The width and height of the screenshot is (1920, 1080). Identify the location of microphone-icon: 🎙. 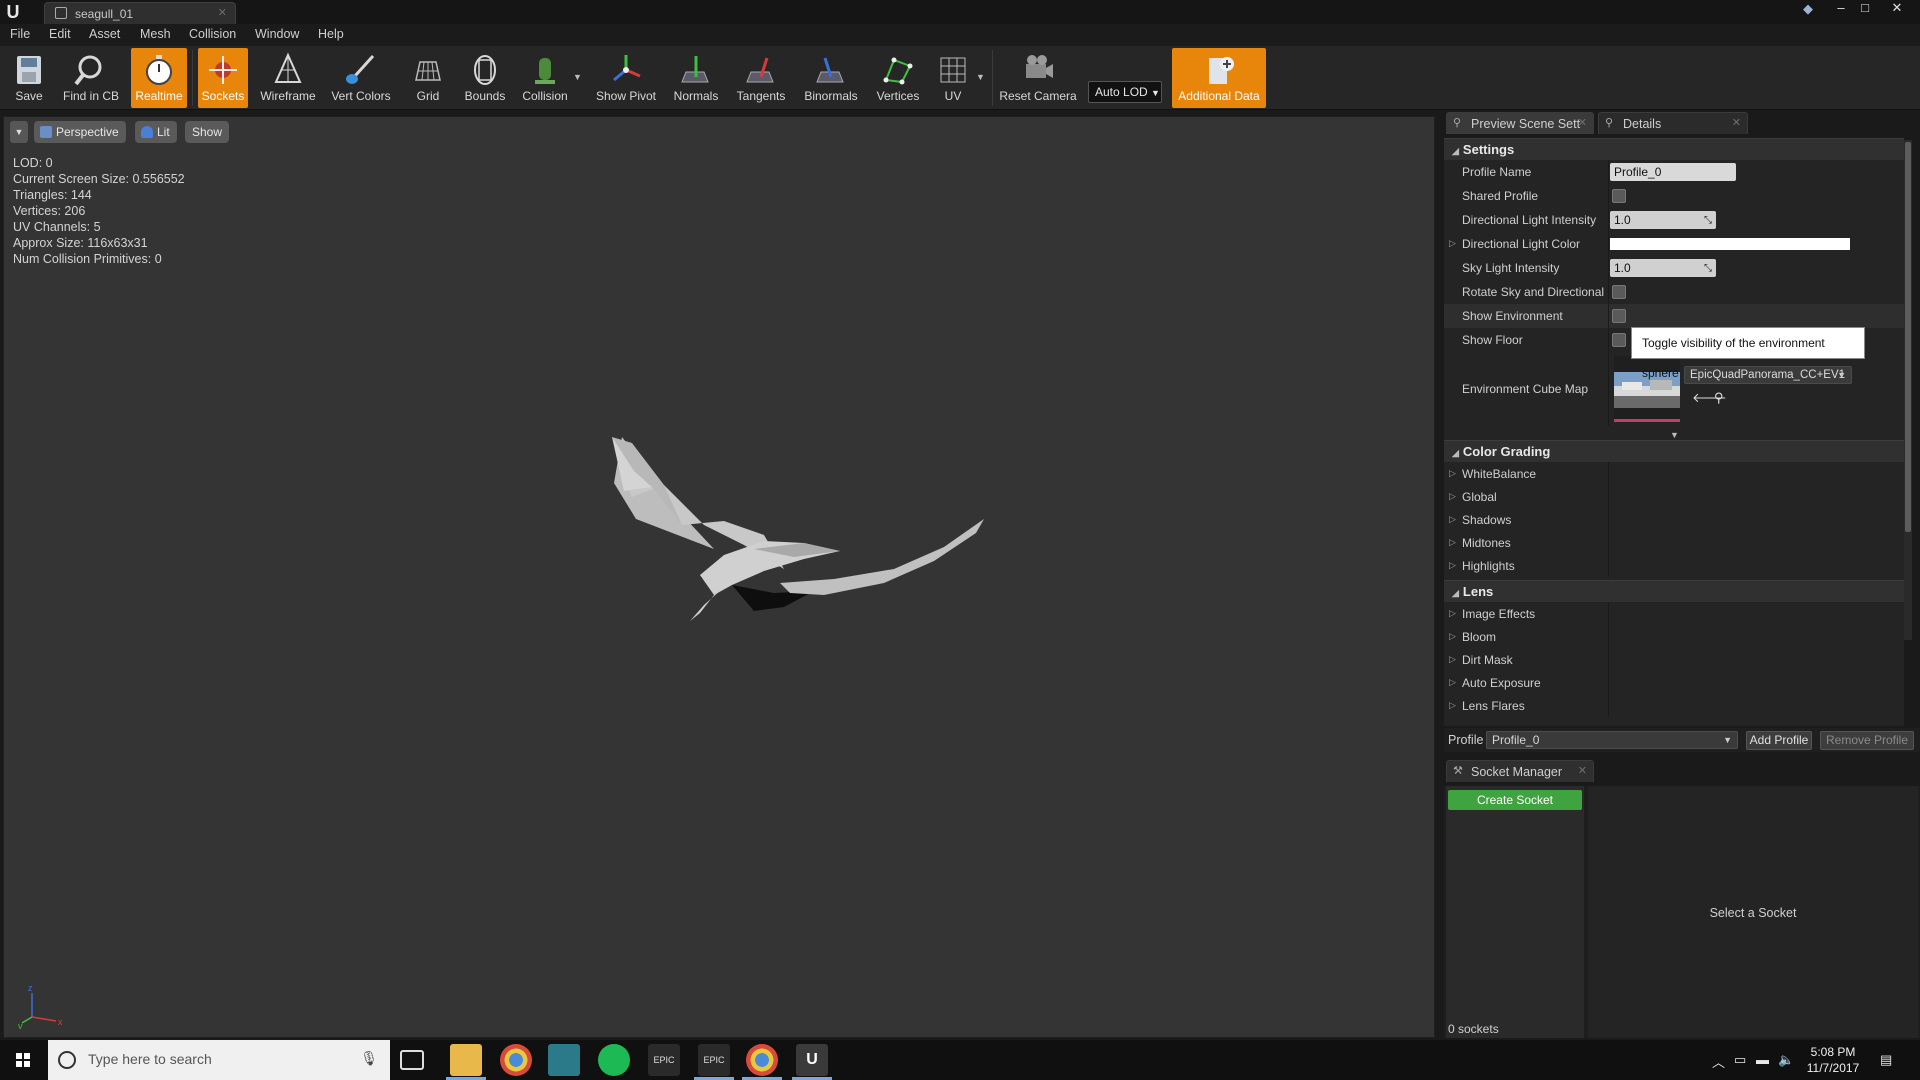
(369, 1058).